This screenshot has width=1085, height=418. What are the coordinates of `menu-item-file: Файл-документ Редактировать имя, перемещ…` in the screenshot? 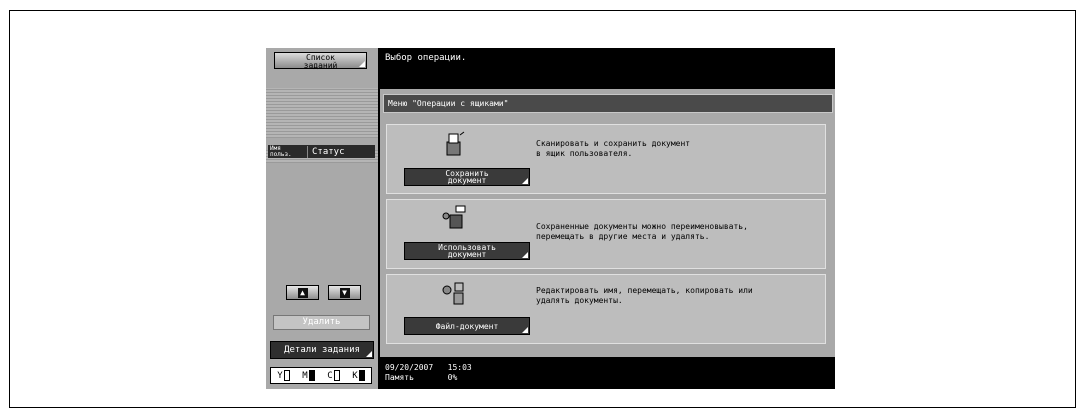 It's located at (606, 309).